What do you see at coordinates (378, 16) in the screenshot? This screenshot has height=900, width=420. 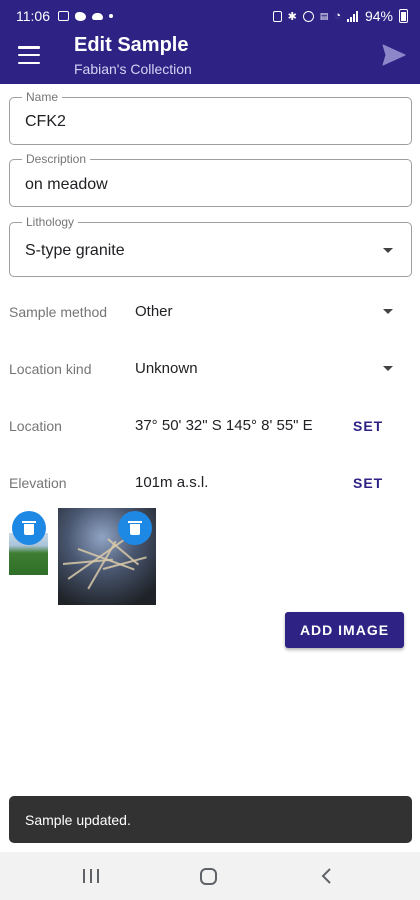 I see `battery-percentage: 94%` at bounding box center [378, 16].